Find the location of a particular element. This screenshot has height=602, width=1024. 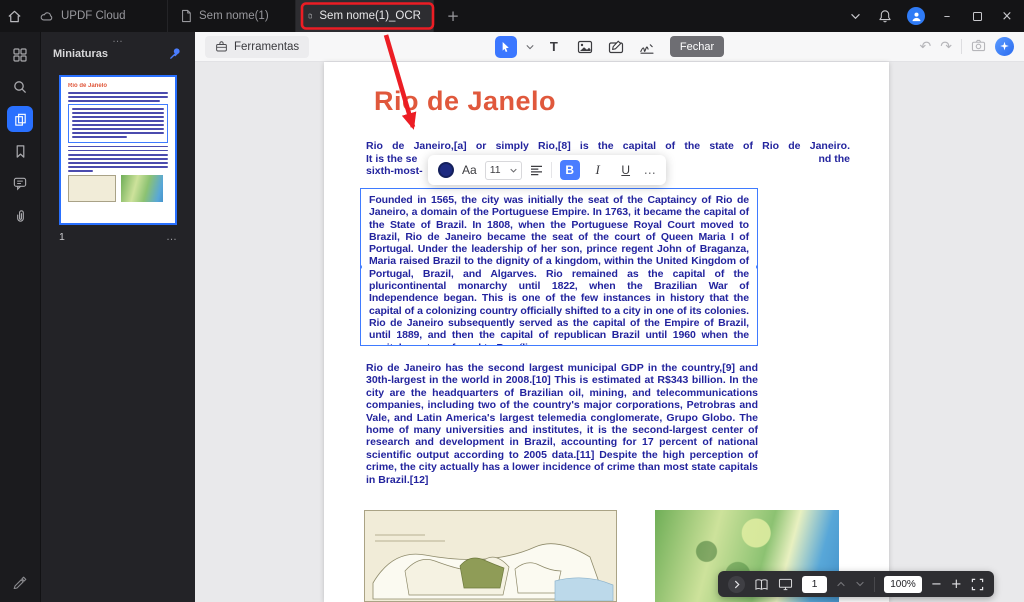

tab-updf-cloud: UPDF Cloud is located at coordinates (98, 16).